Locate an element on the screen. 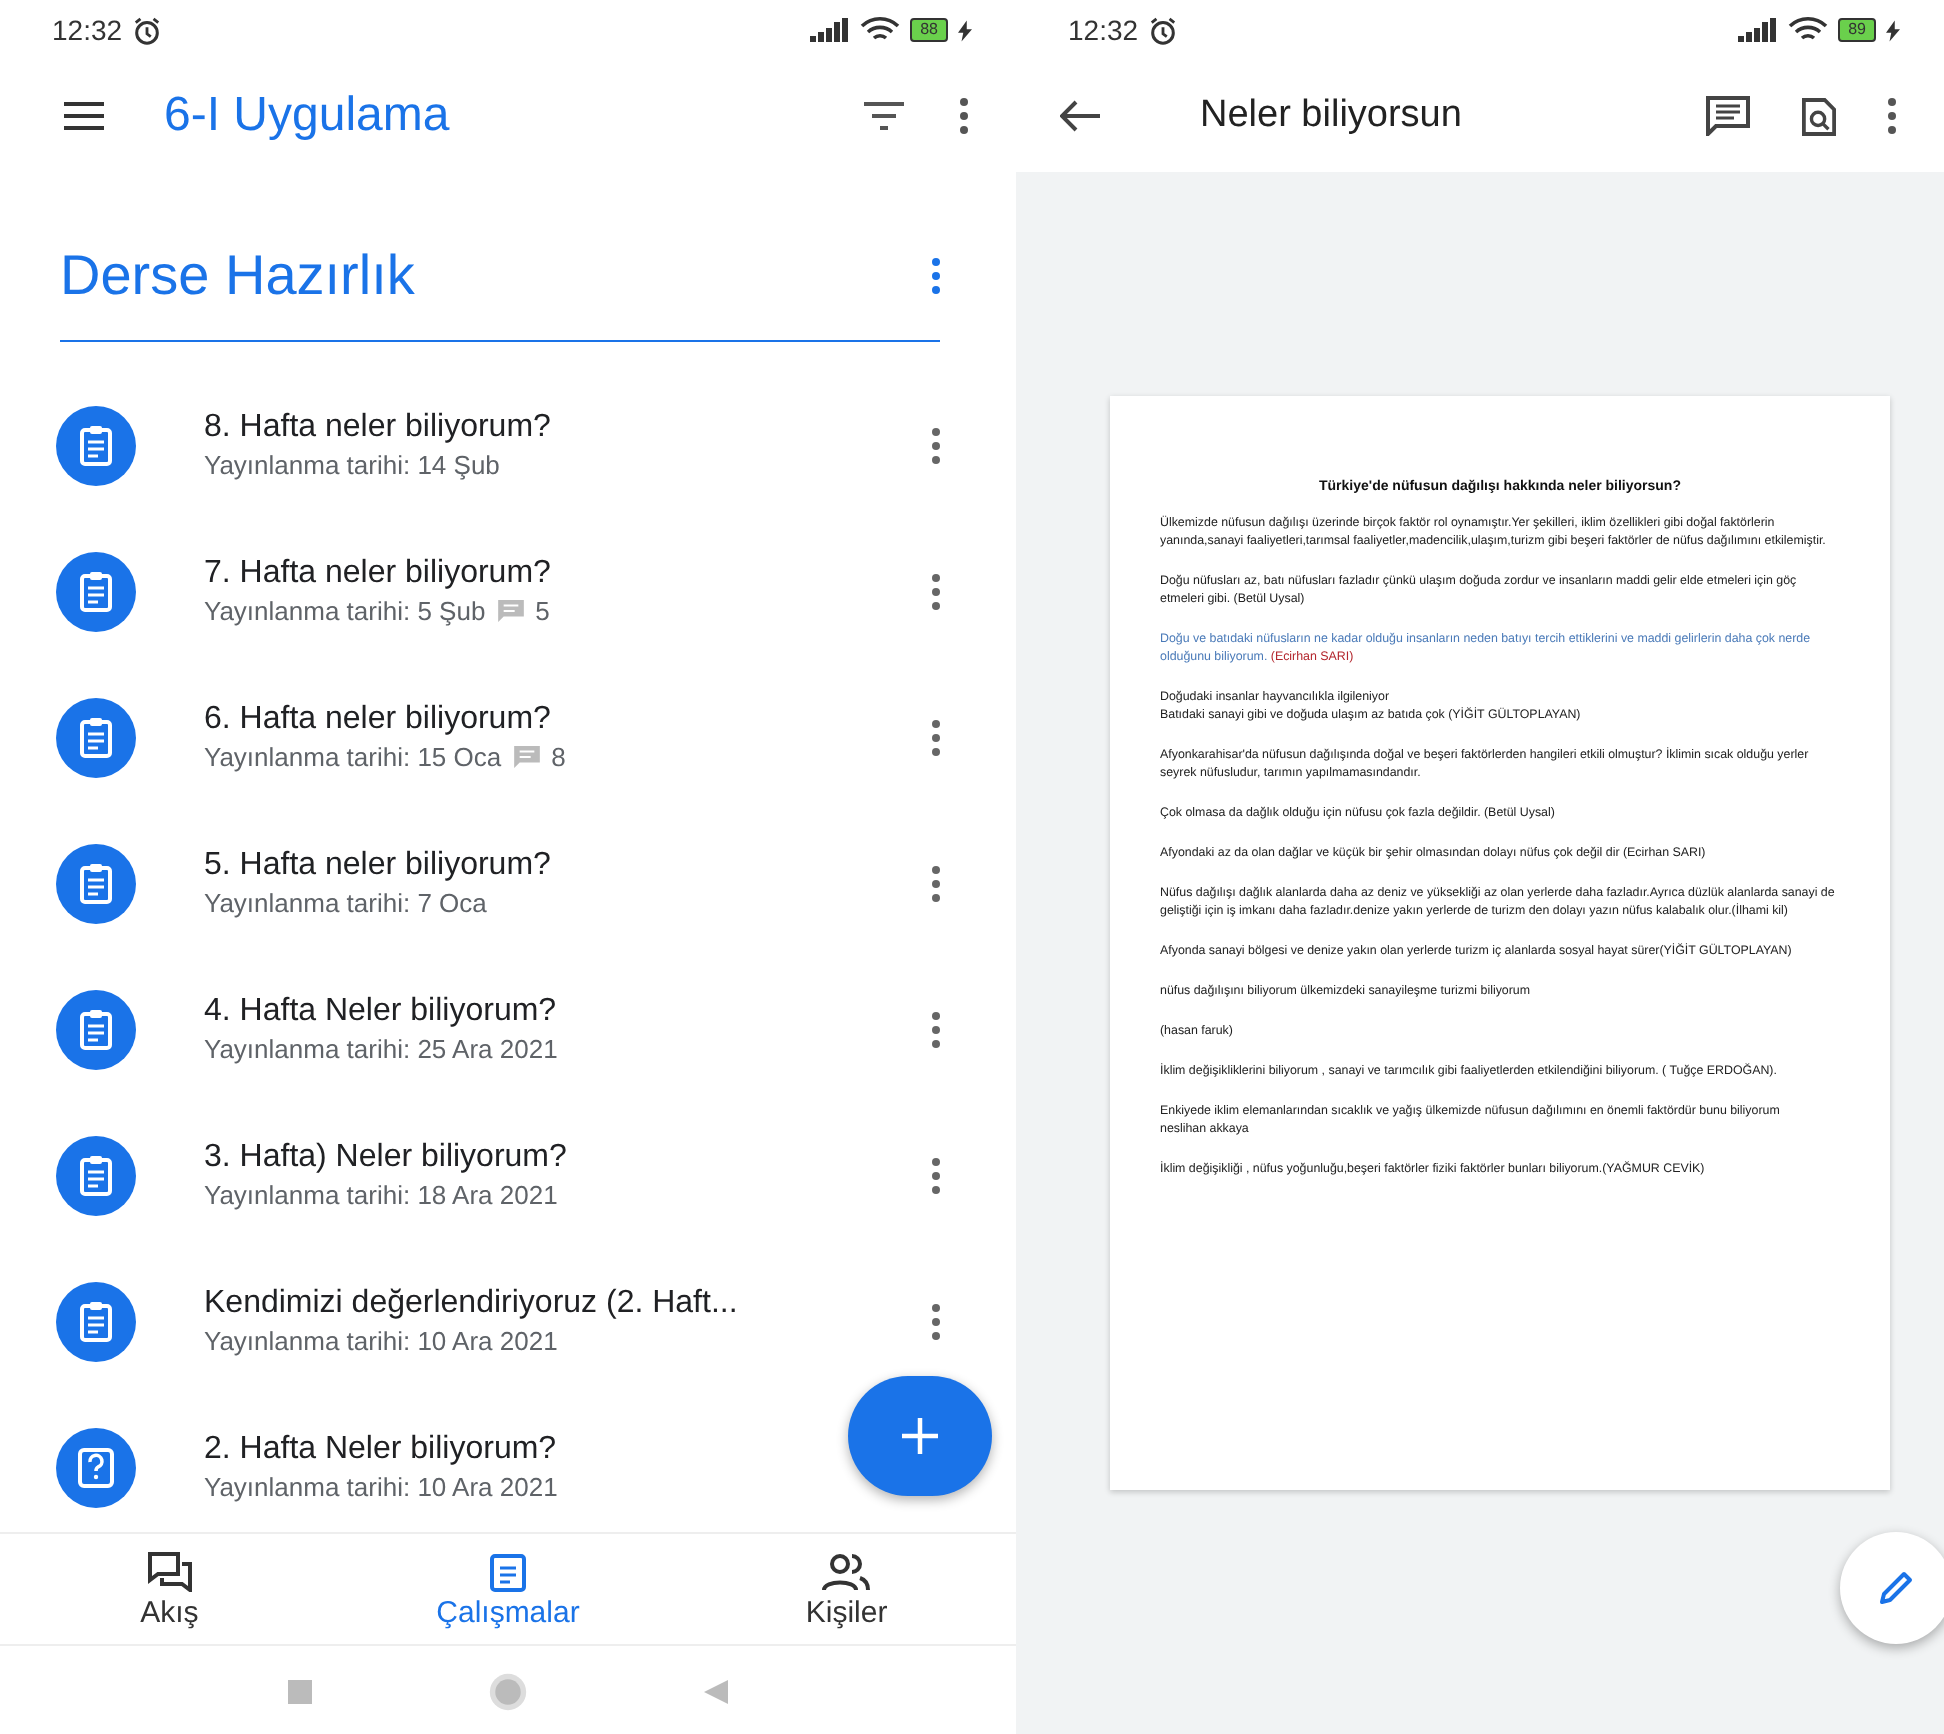 This screenshot has height=1734, width=1944. publish-date: Yayınlanma tarihi: 5 Şub is located at coordinates (345, 611).